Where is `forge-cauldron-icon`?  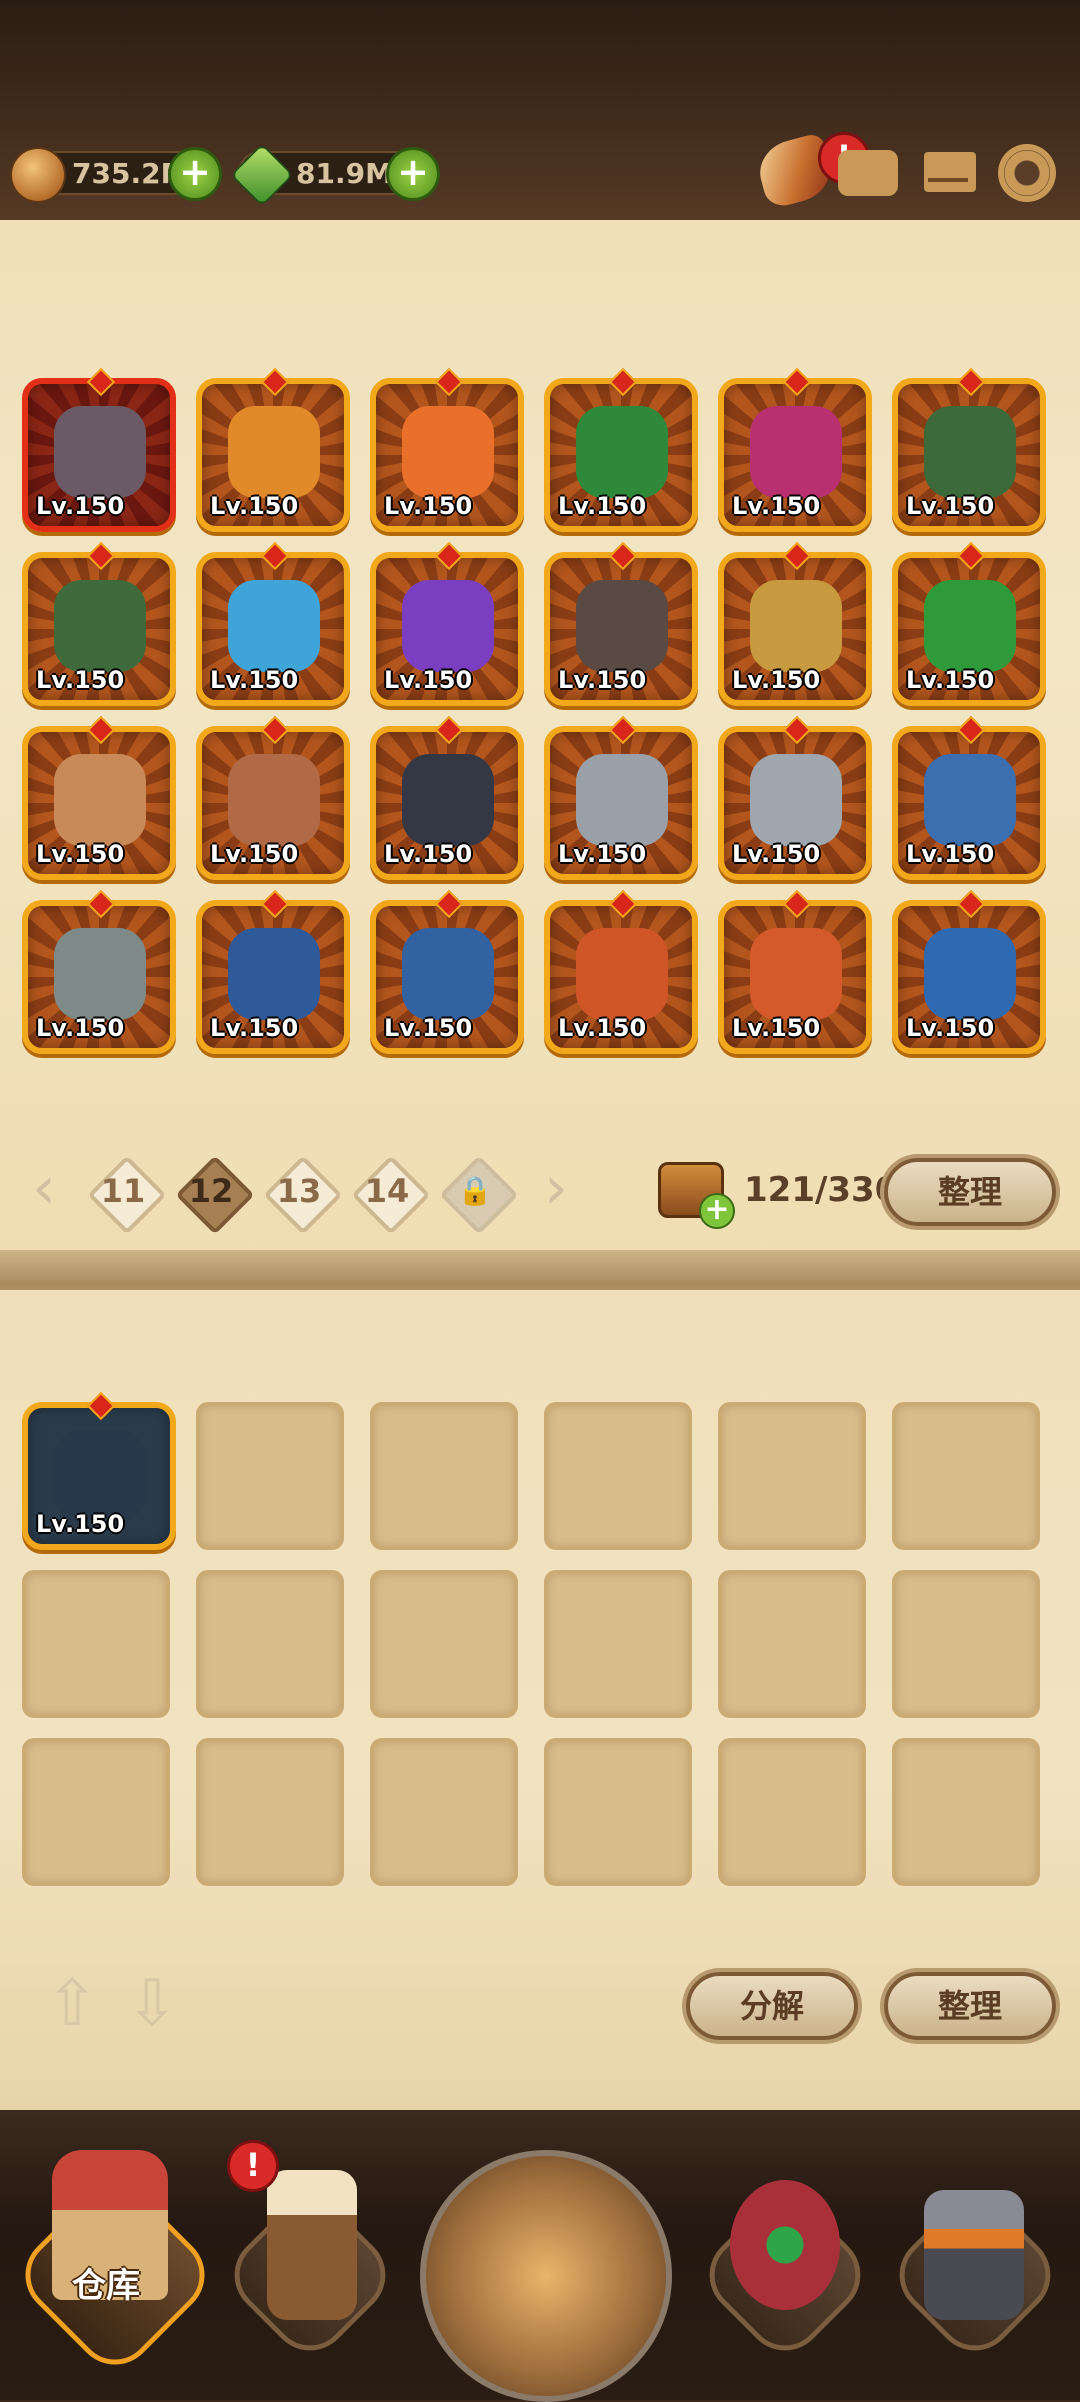 forge-cauldron-icon is located at coordinates (974, 2255).